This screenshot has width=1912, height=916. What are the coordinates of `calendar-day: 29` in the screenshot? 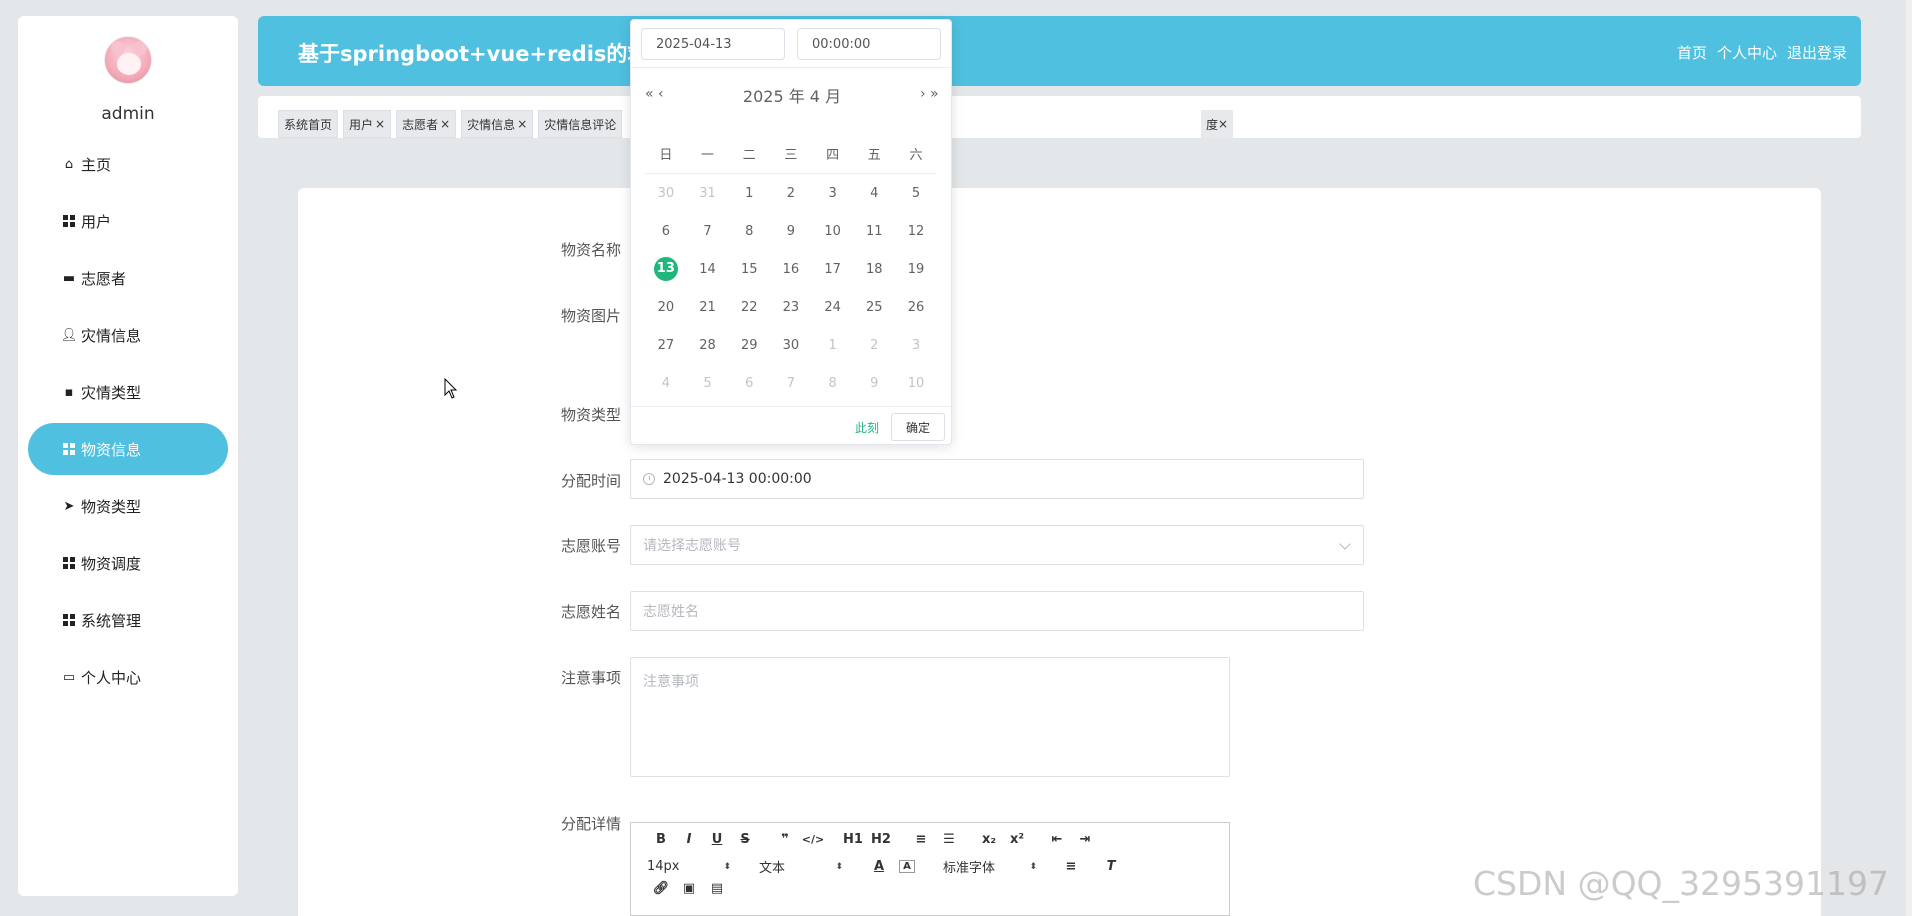 It's located at (749, 345).